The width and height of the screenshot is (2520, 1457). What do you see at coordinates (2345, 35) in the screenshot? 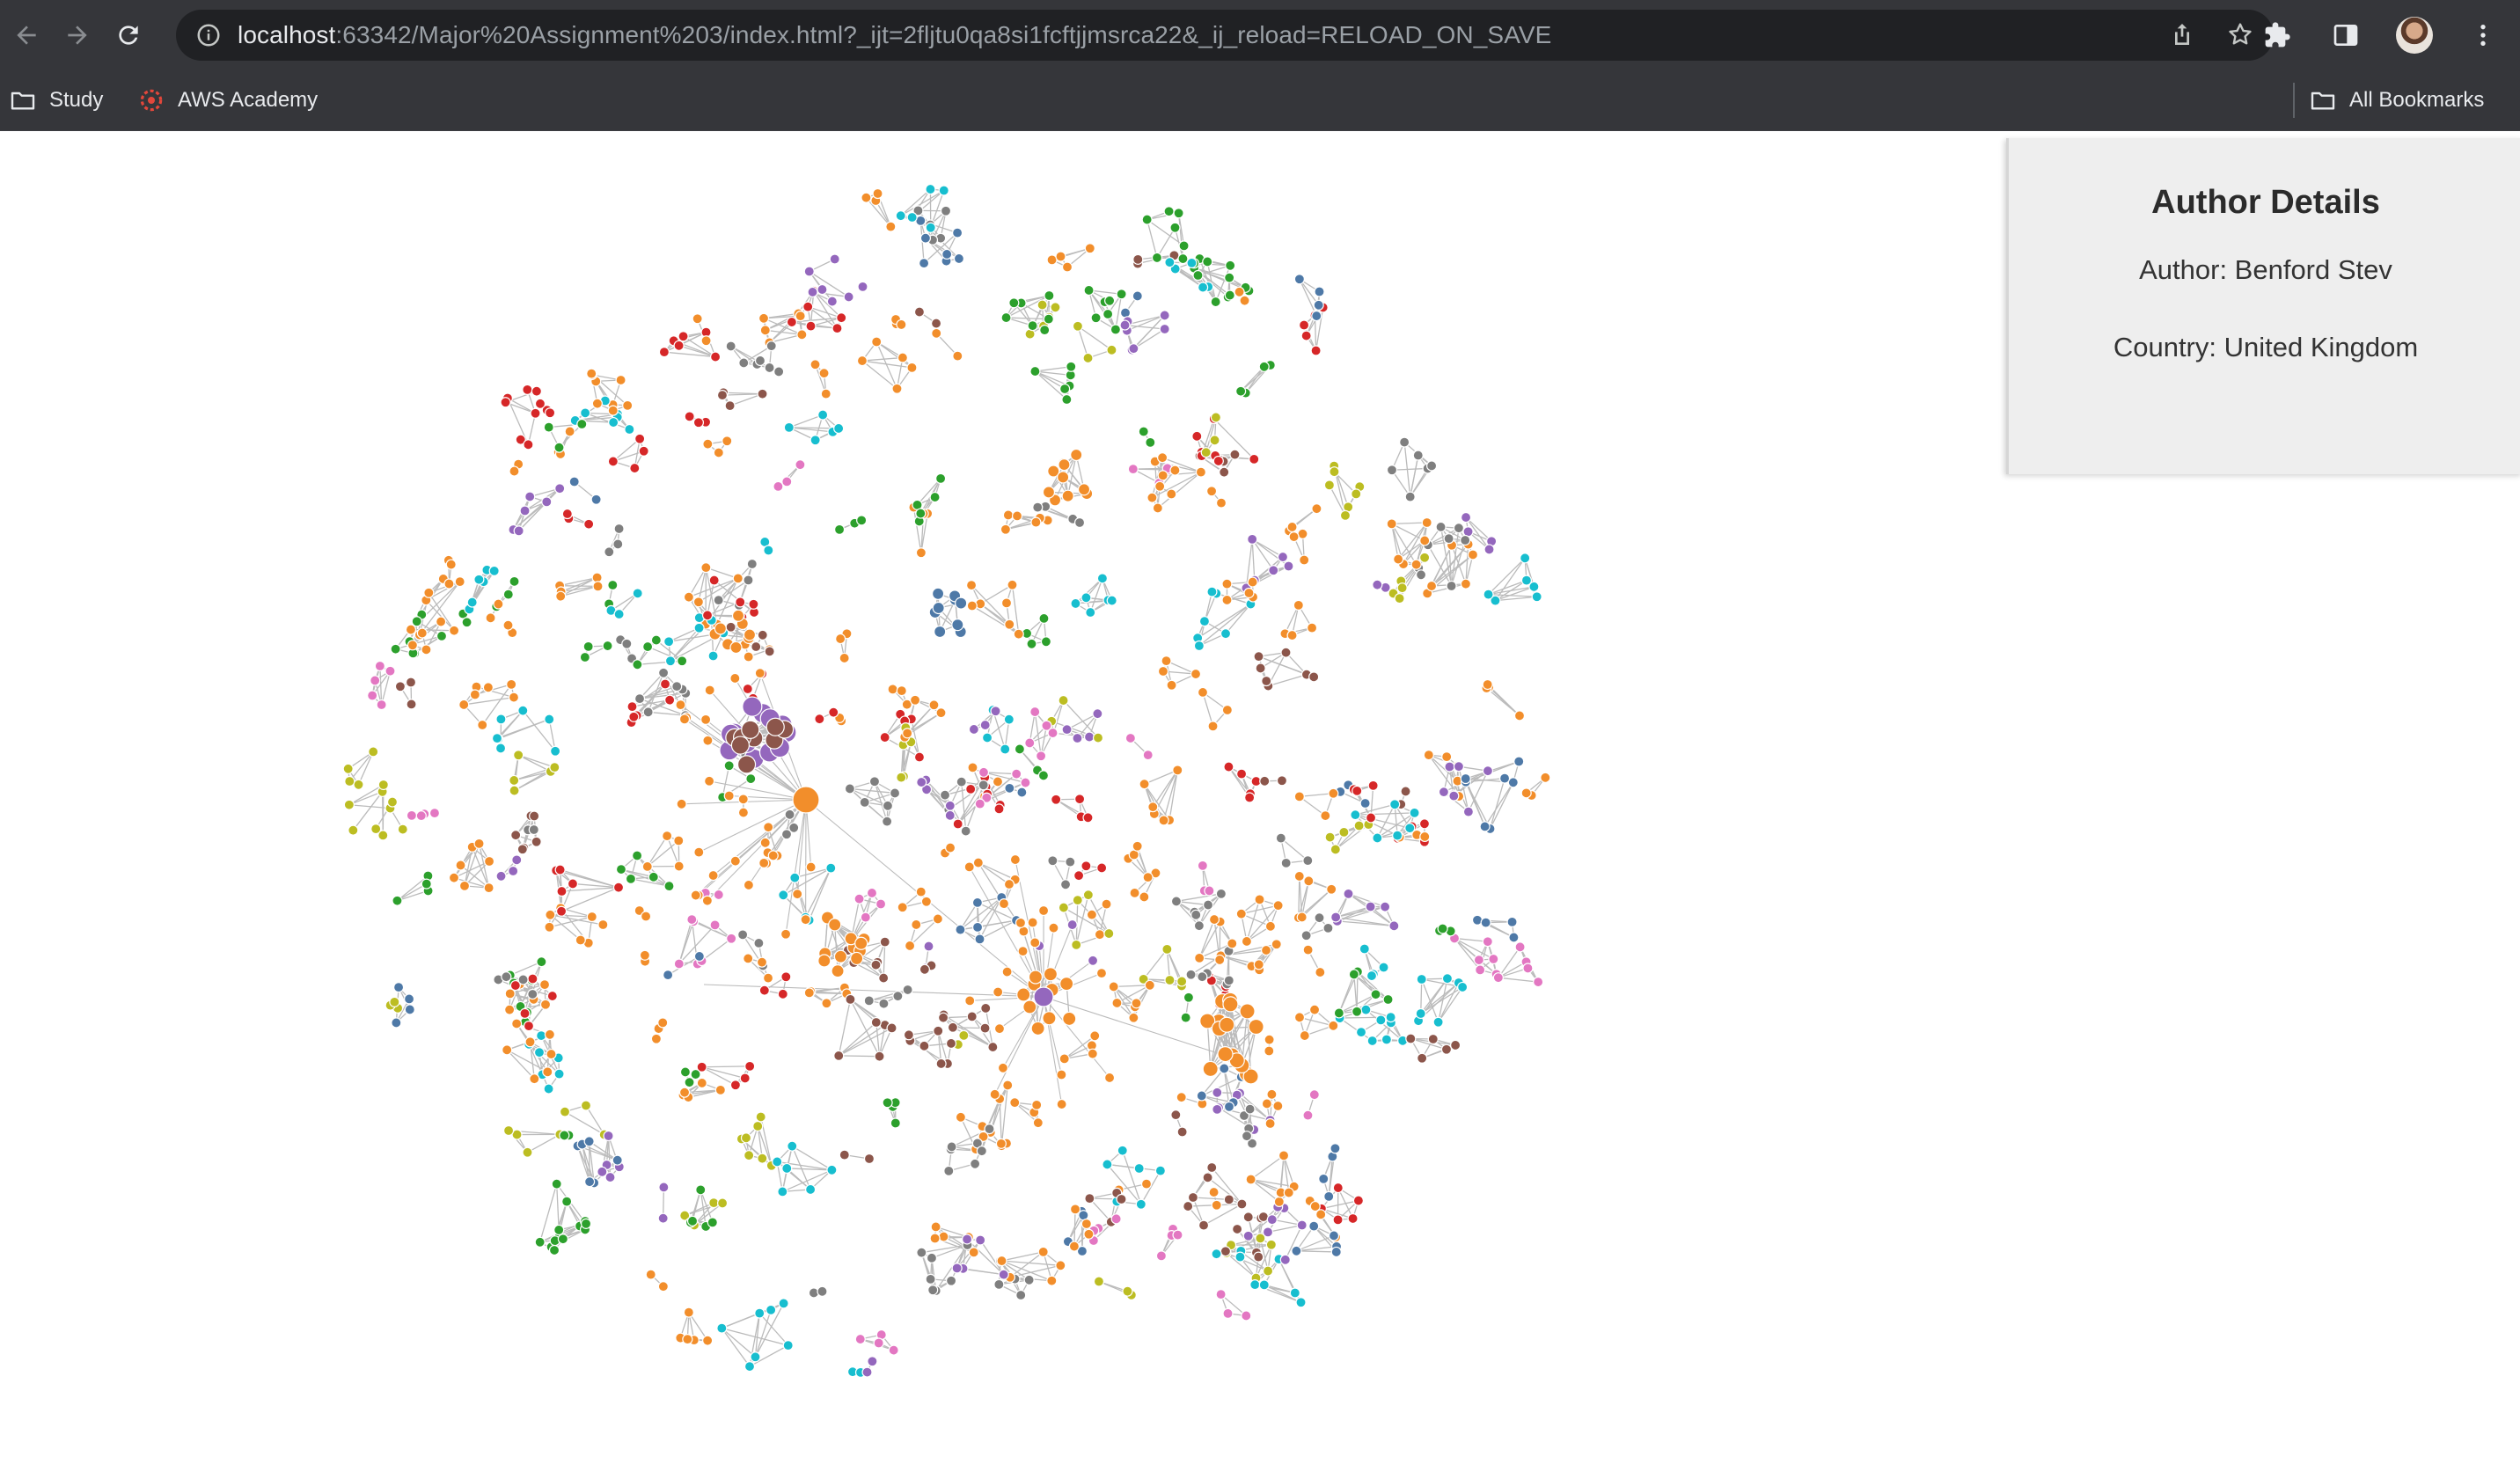
I see `side-panel-button` at bounding box center [2345, 35].